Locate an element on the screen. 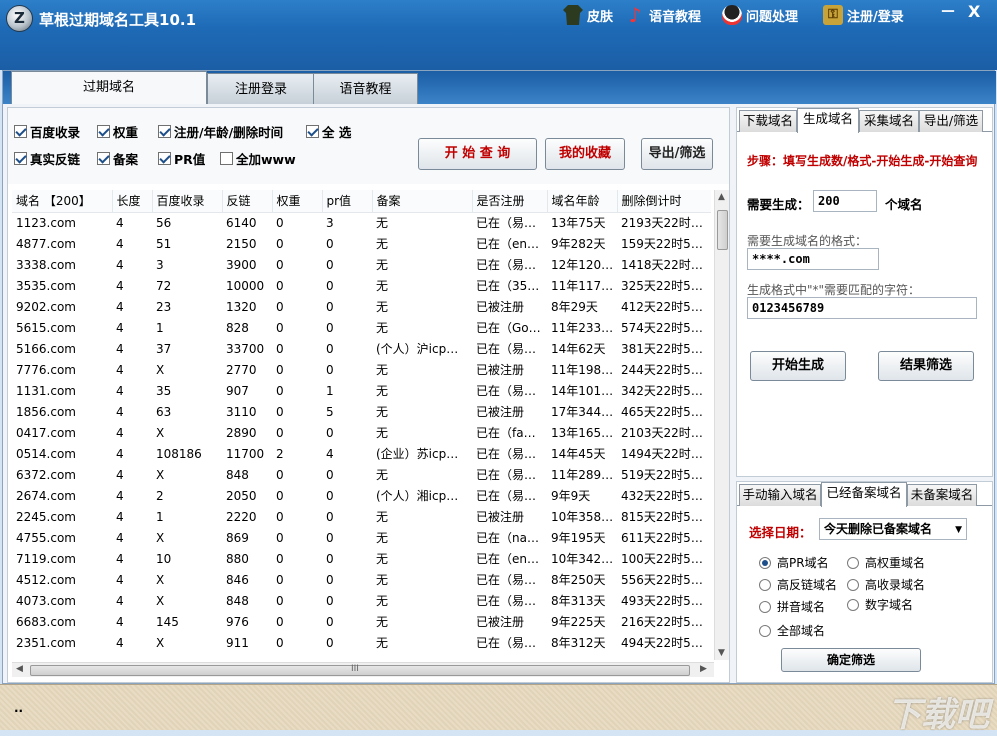  col-header-pr: pr值 is located at coordinates (347, 201).